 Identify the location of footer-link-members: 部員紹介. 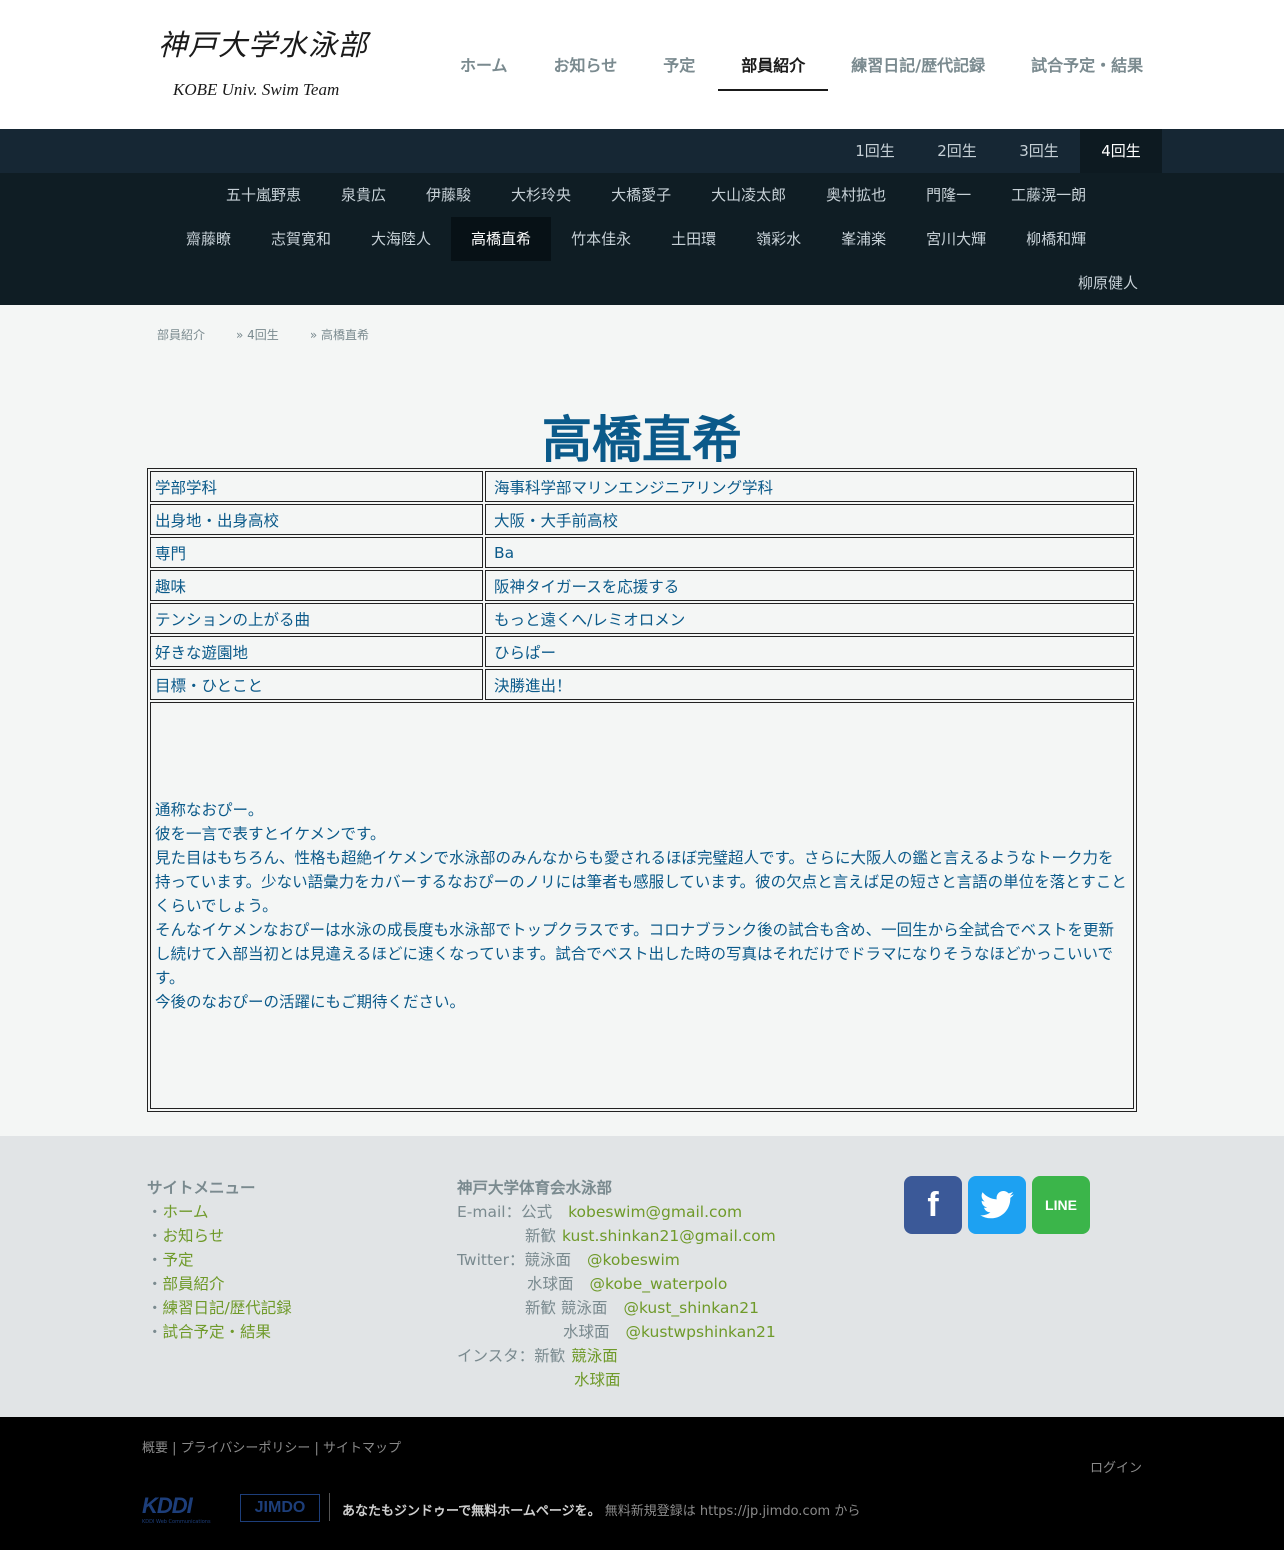
(194, 1284).